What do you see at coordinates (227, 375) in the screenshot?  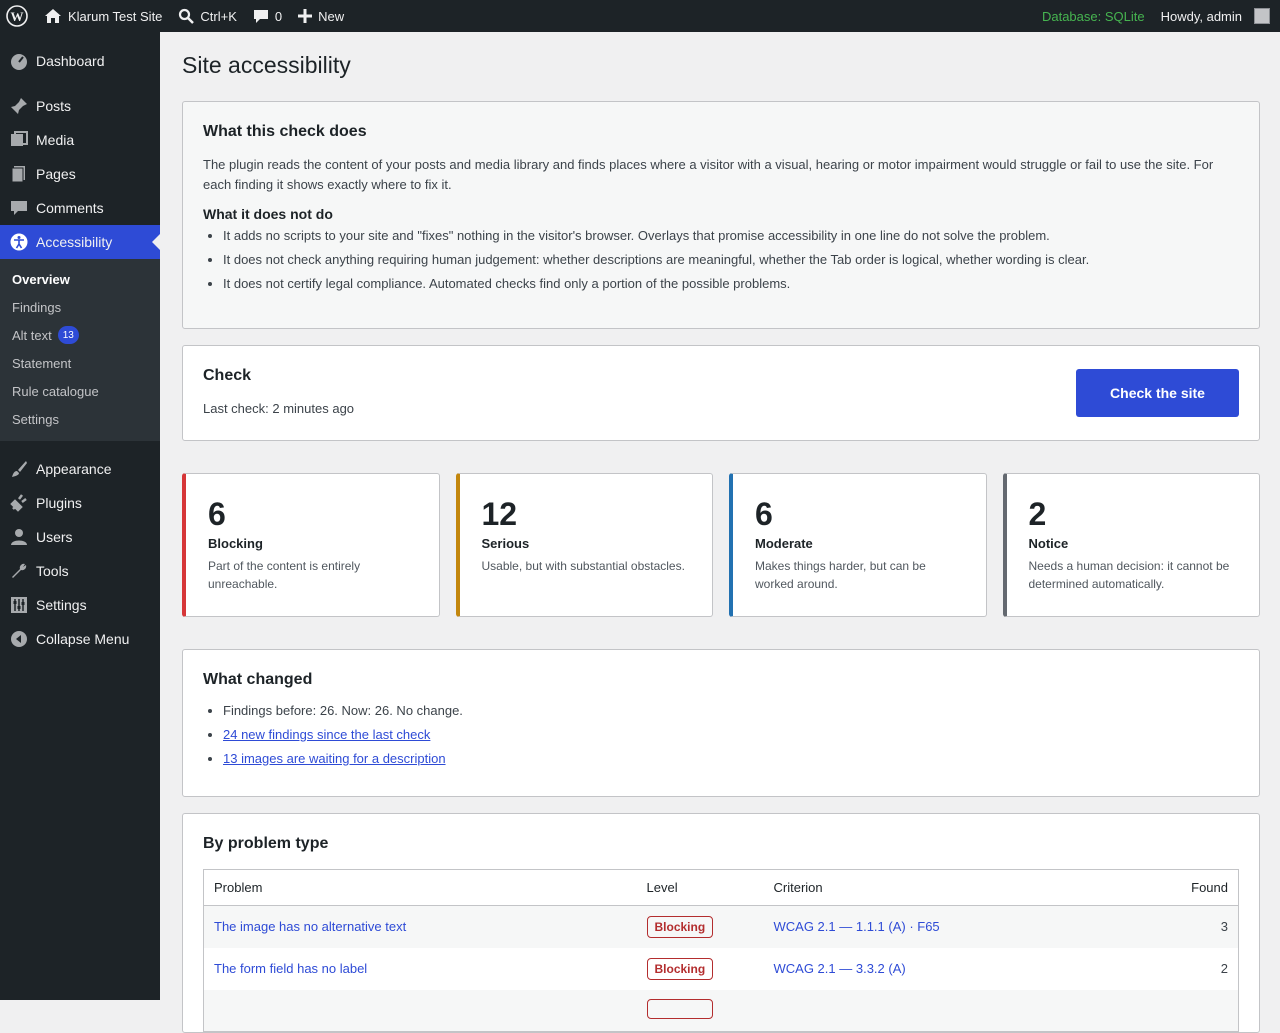 I see `check-title: Check` at bounding box center [227, 375].